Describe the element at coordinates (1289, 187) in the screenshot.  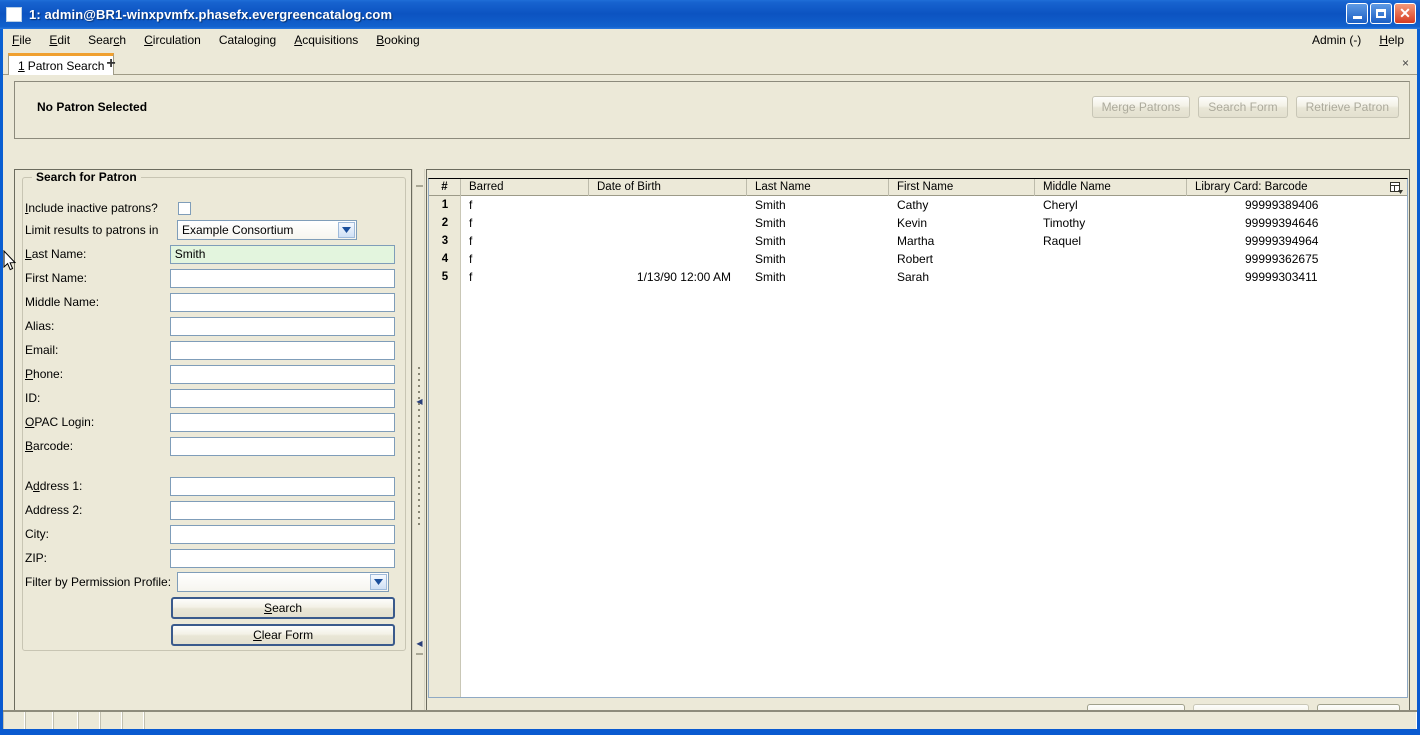
I see `column-header-library-card-barcode: Library Card: Barcode` at that location.